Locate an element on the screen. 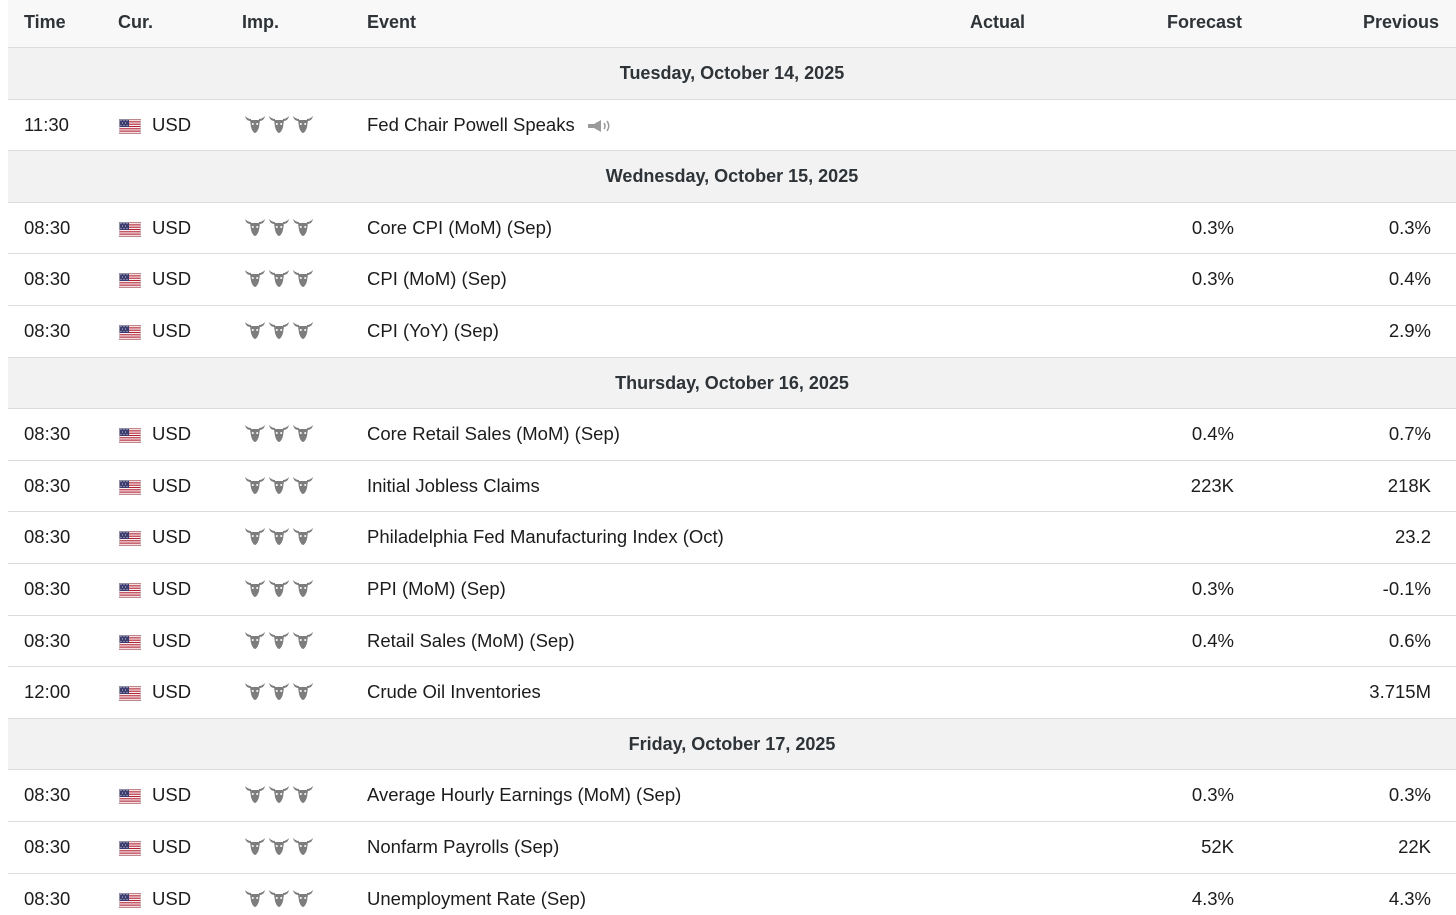  event-cell: Fed Chair Powell Speaks is located at coordinates (490, 125).